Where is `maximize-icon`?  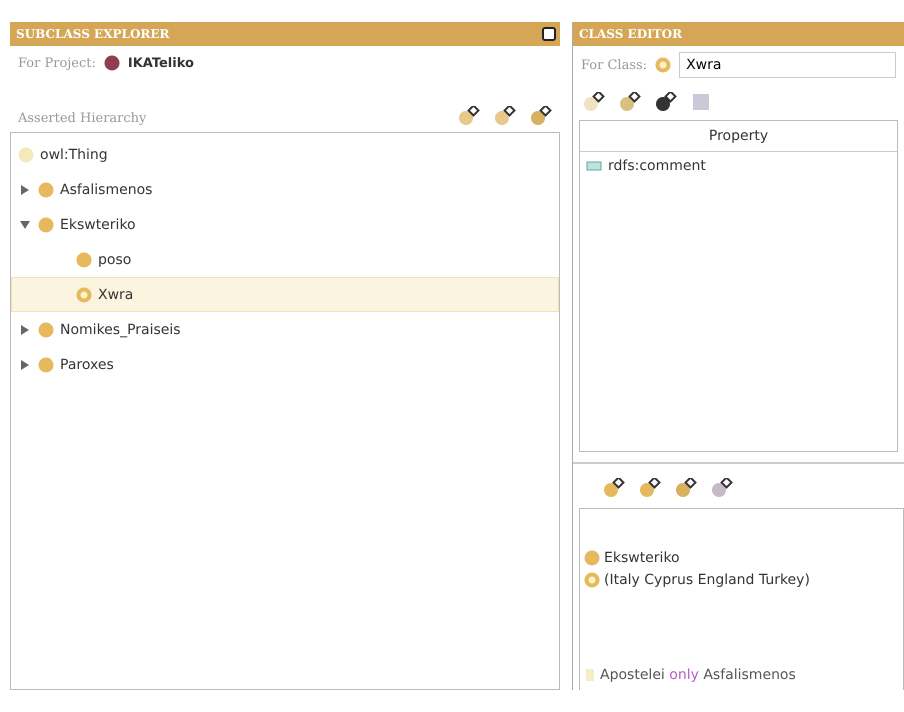 maximize-icon is located at coordinates (549, 34).